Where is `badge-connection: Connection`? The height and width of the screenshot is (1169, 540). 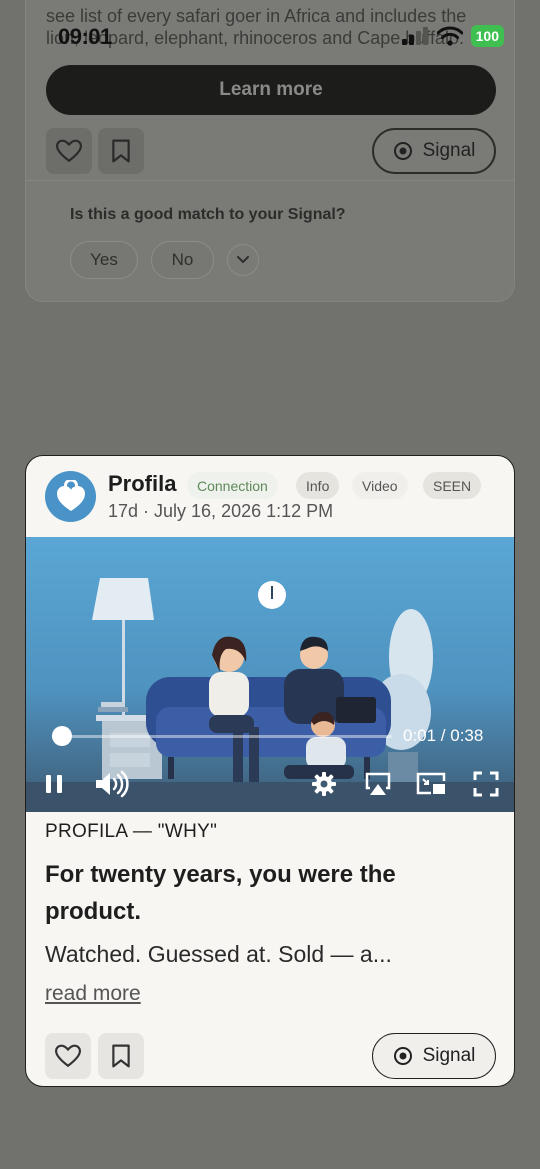
badge-connection: Connection is located at coordinates (232, 485).